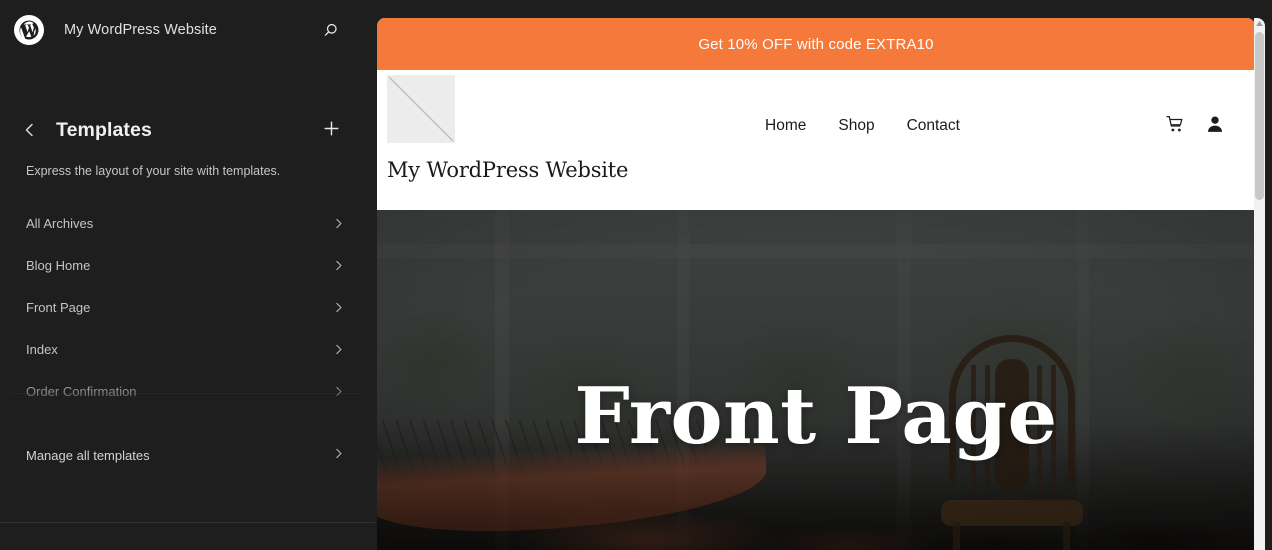 This screenshot has height=550, width=1272. Describe the element at coordinates (785, 126) in the screenshot. I see `nav-link-home: Home` at that location.